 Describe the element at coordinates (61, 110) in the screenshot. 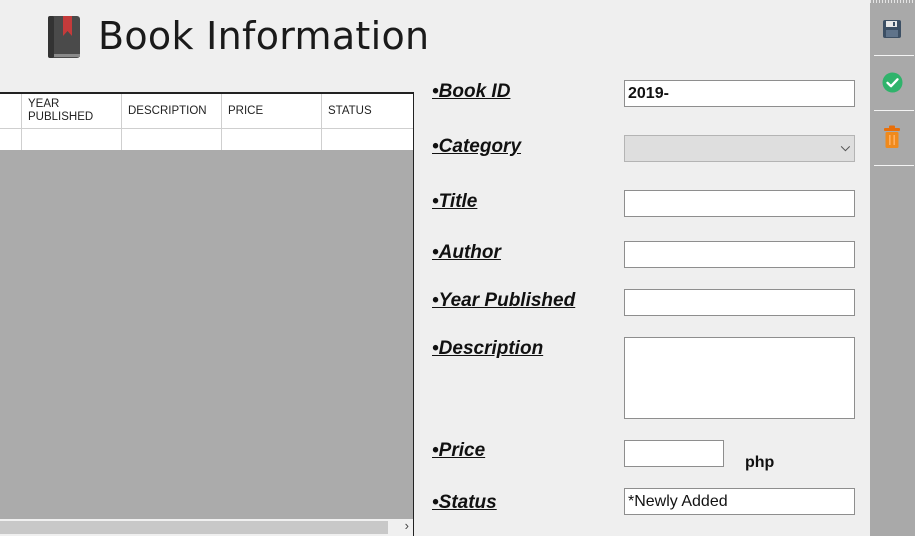

I see `column-label: YEAR PUBLISHED` at that location.